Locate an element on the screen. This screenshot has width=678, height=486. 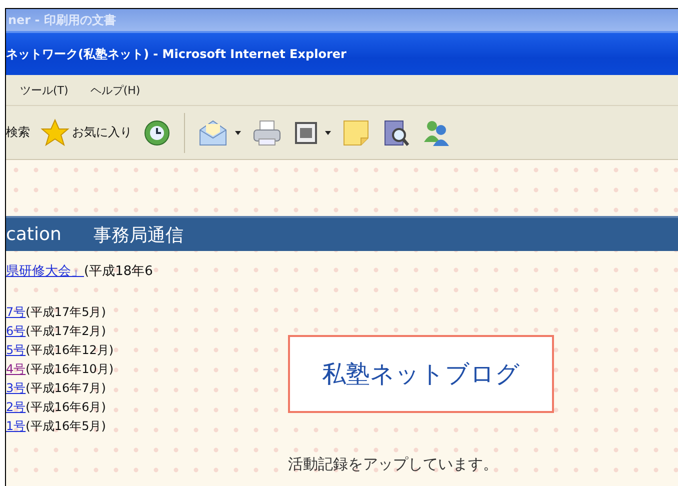
date-text: (平成18年6 is located at coordinates (118, 271).